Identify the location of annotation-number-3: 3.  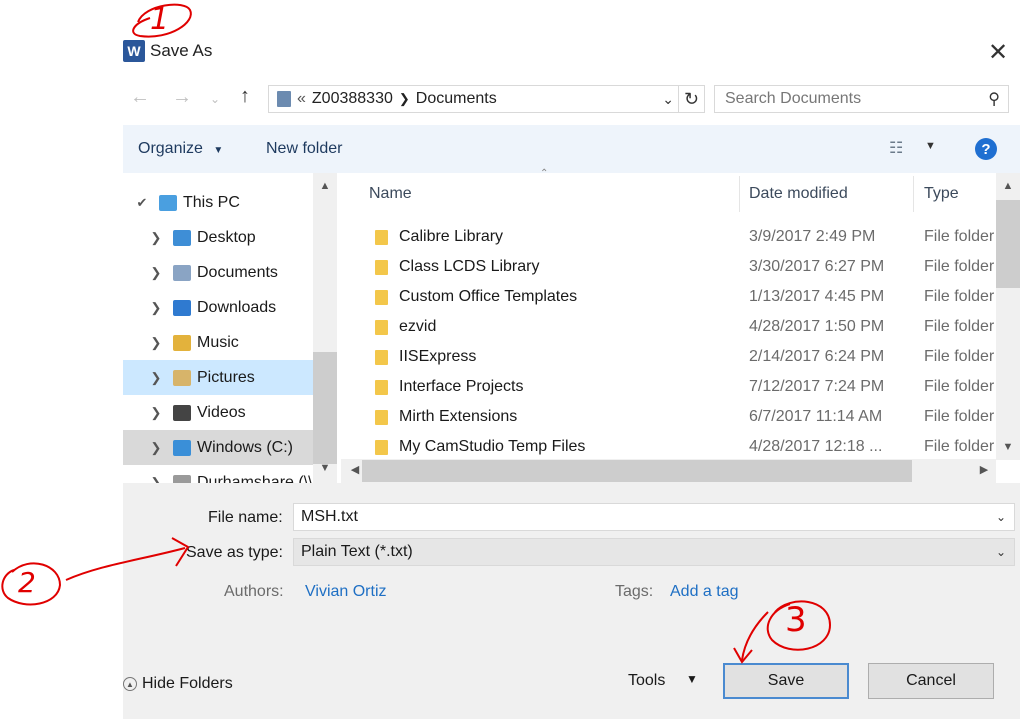
(796, 620).